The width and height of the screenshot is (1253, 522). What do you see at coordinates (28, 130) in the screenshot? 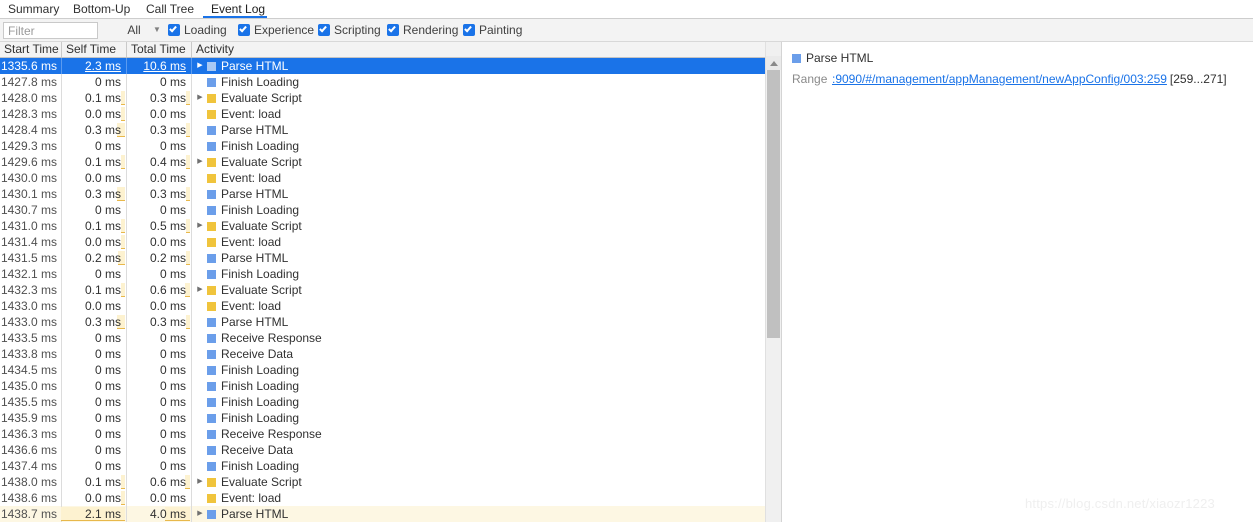
I see `cell-start-time: 1428.4 ms` at bounding box center [28, 130].